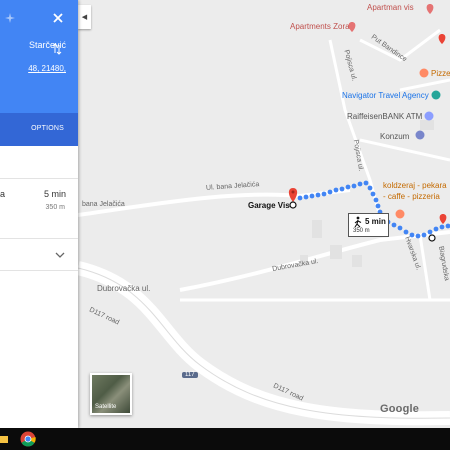 The height and width of the screenshot is (450, 450). Describe the element at coordinates (361, 231) in the screenshot. I see `walking-distance: 350 m` at that location.